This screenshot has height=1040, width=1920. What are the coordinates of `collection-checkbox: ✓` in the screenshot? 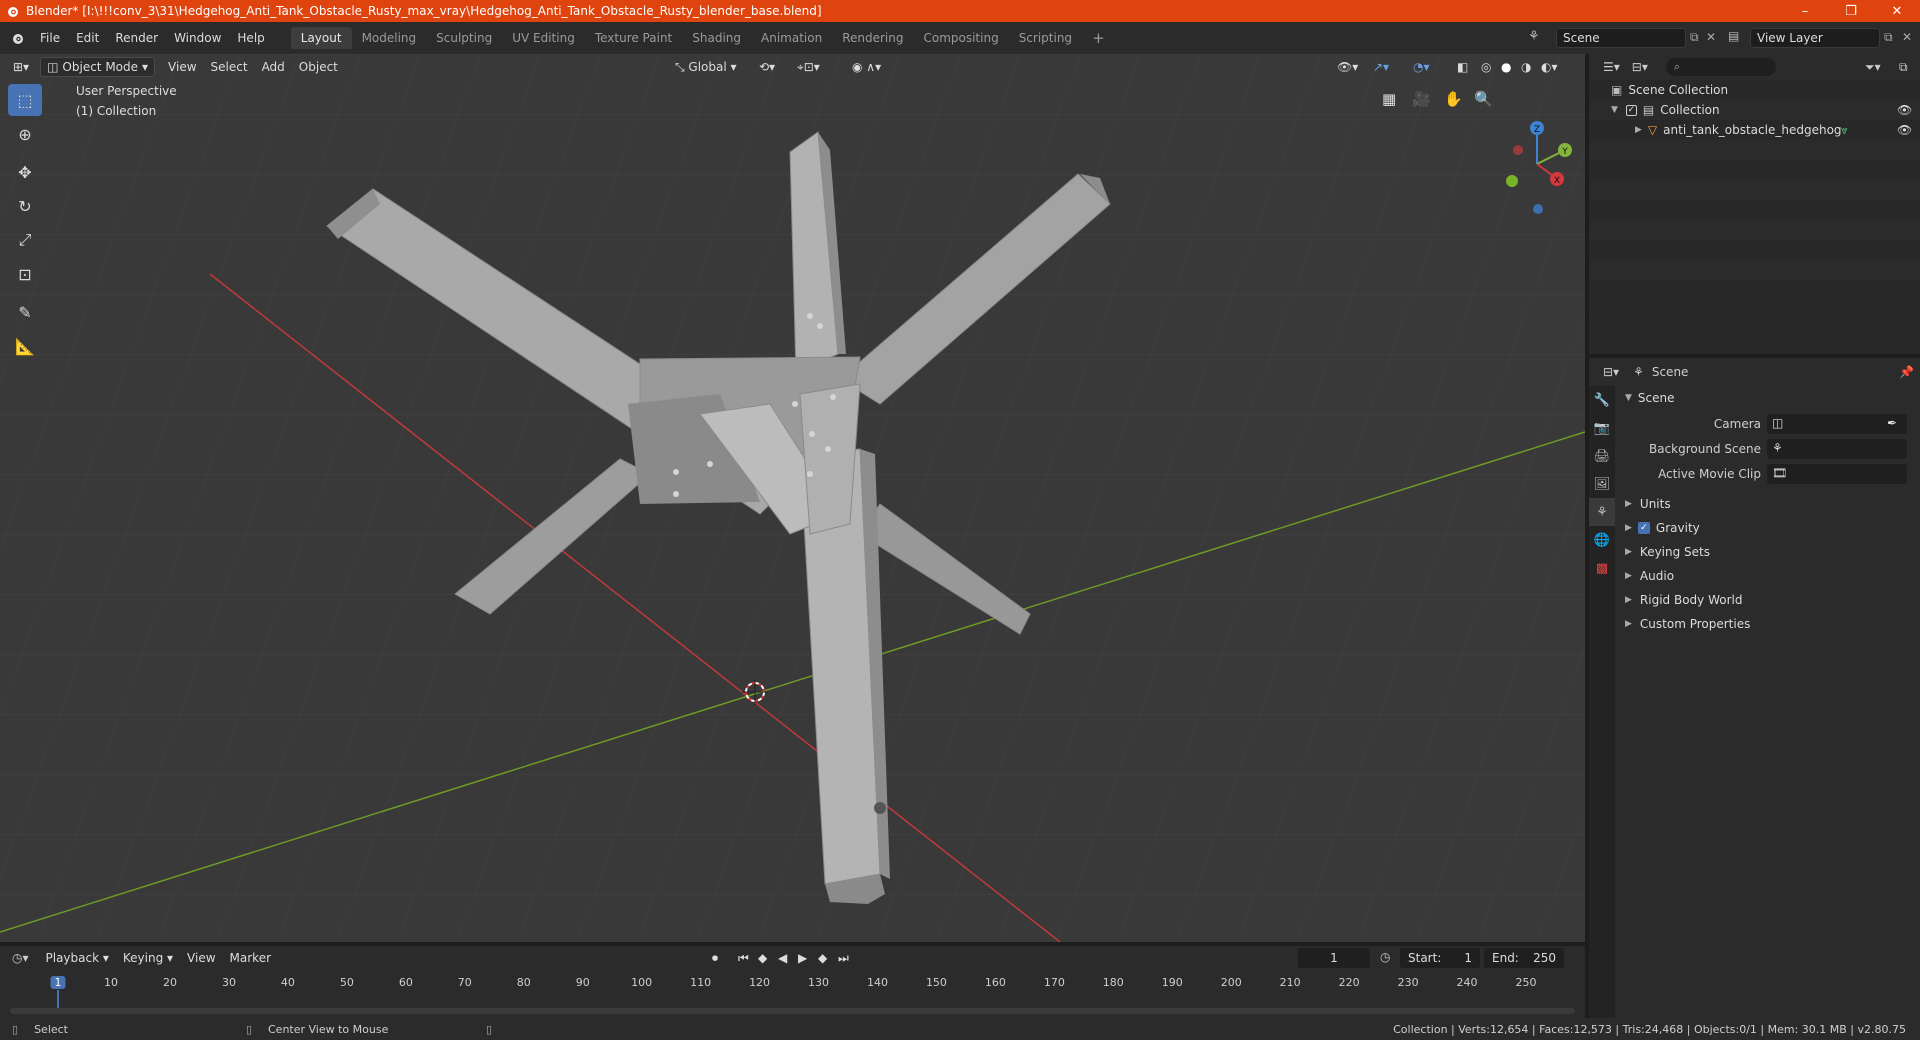 It's located at (1631, 110).